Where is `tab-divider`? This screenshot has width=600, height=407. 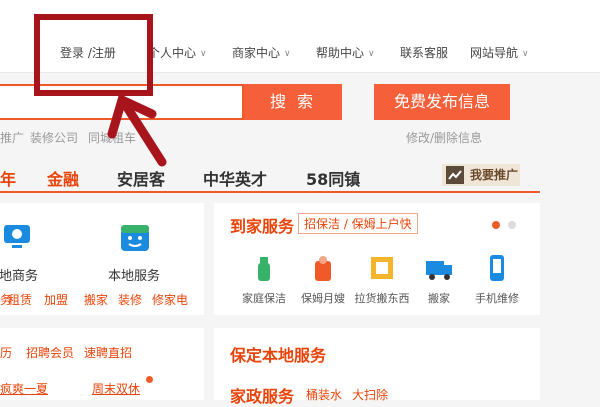 tab-divider is located at coordinates (270, 192).